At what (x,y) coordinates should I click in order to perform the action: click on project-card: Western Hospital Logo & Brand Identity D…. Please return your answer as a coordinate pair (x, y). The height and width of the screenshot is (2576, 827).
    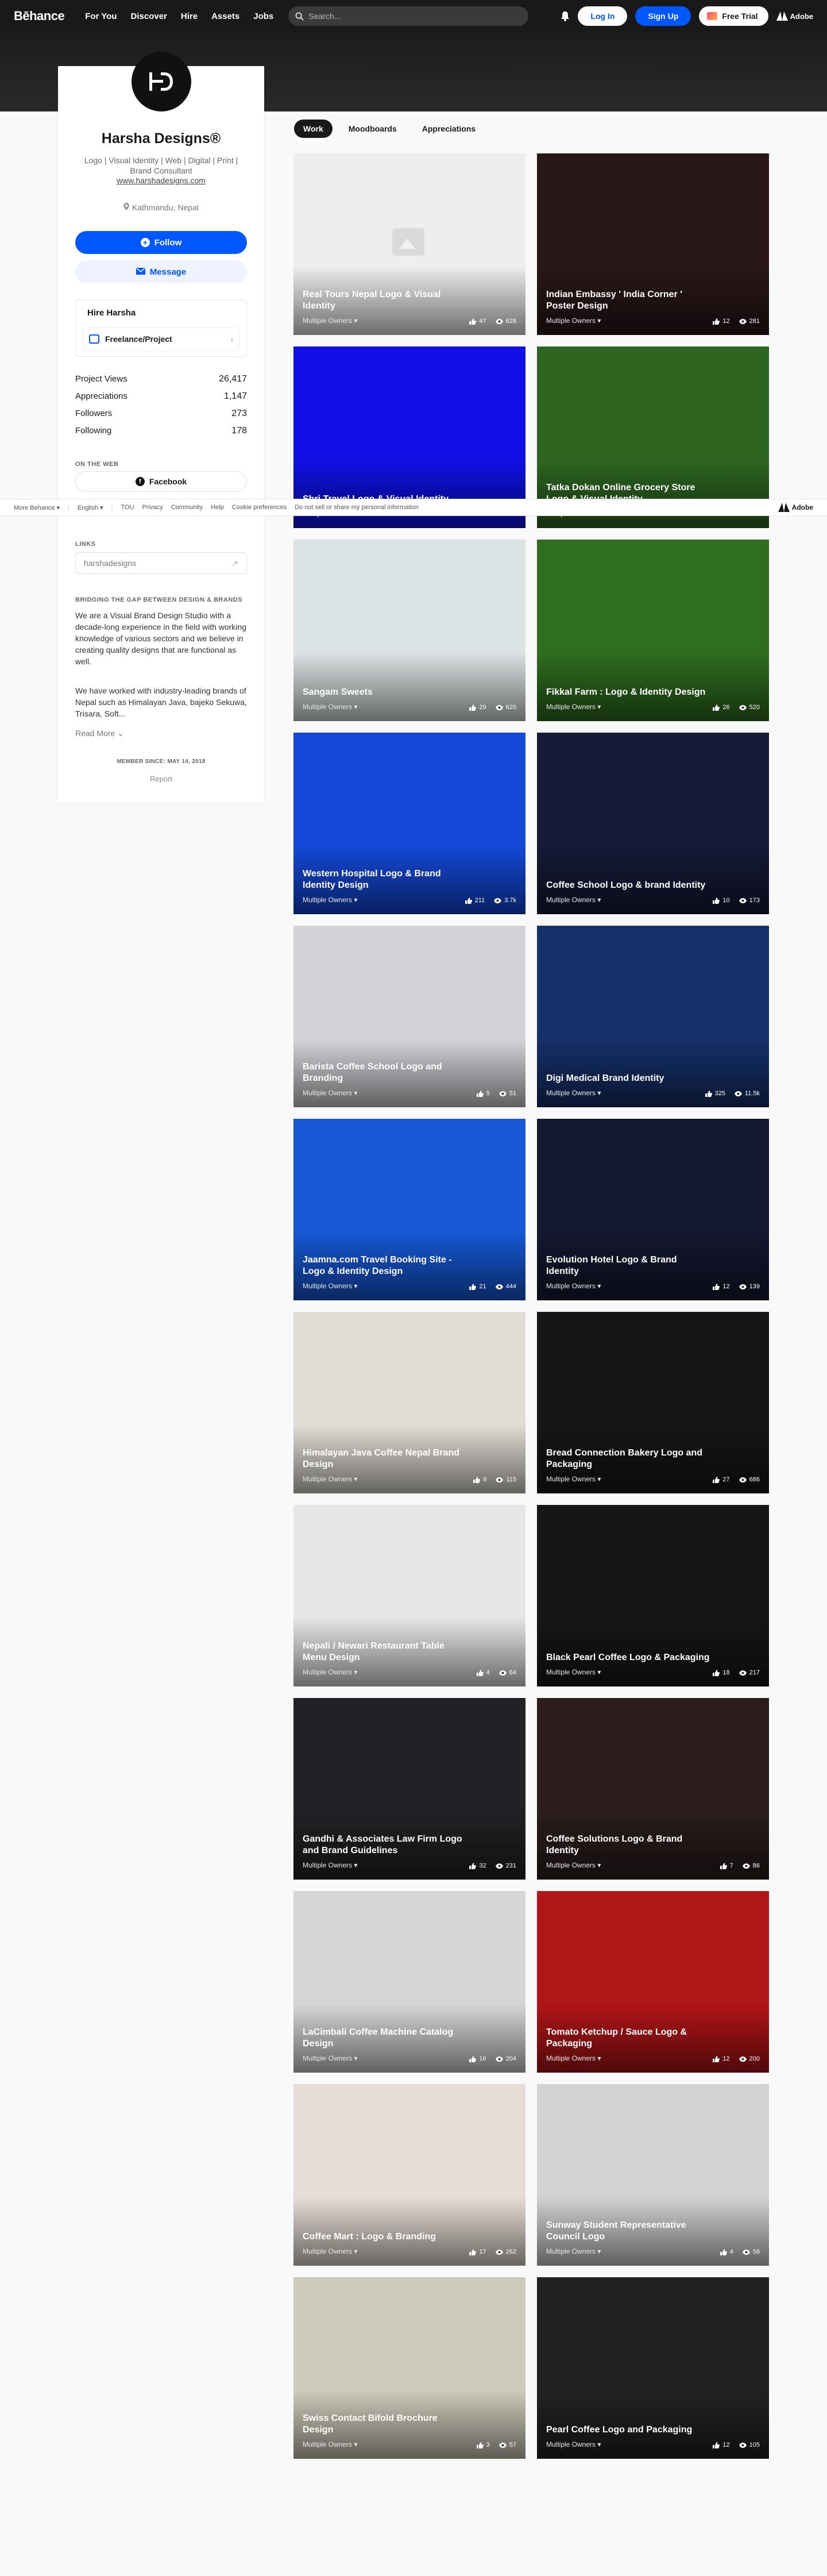
    Looking at the image, I should click on (409, 823).